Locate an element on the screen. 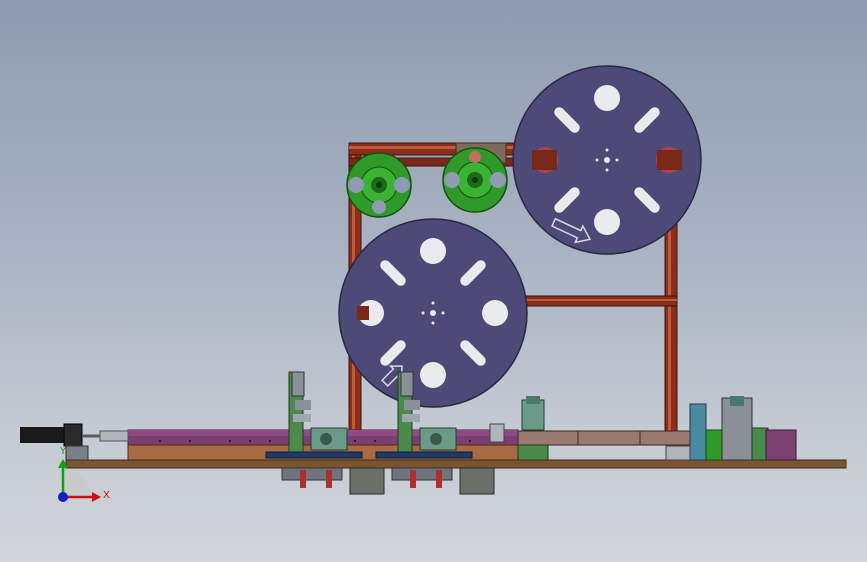  green-pulley-right is located at coordinates (475, 180).